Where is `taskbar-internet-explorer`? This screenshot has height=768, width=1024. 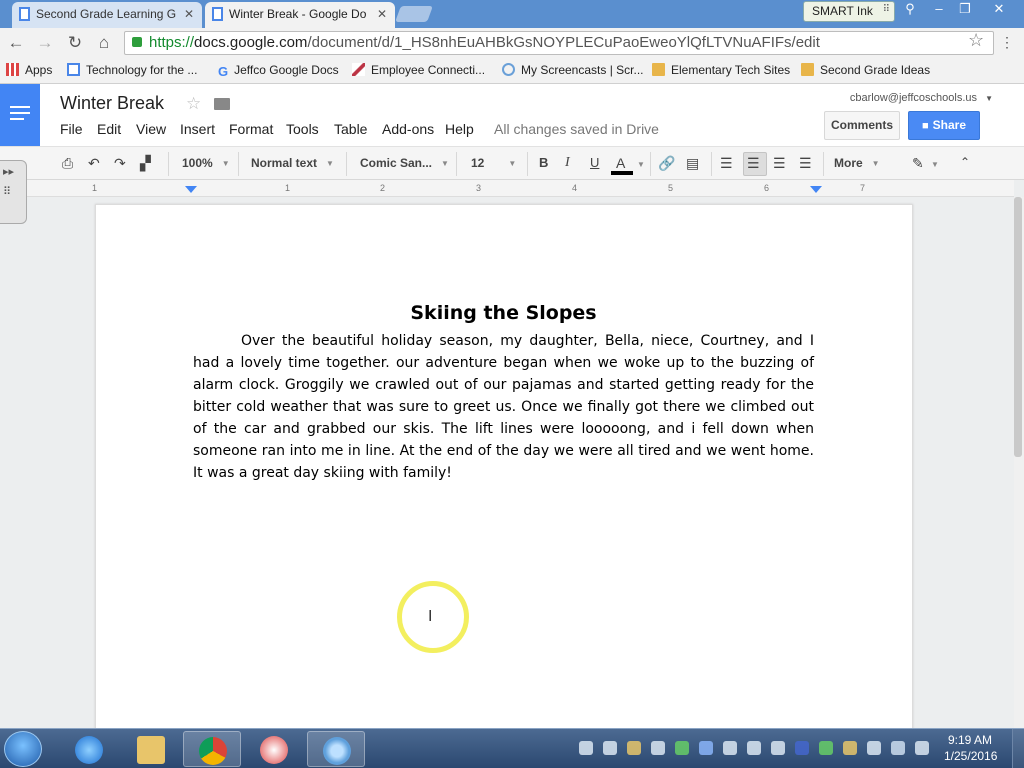
taskbar-internet-explorer is located at coordinates (89, 749).